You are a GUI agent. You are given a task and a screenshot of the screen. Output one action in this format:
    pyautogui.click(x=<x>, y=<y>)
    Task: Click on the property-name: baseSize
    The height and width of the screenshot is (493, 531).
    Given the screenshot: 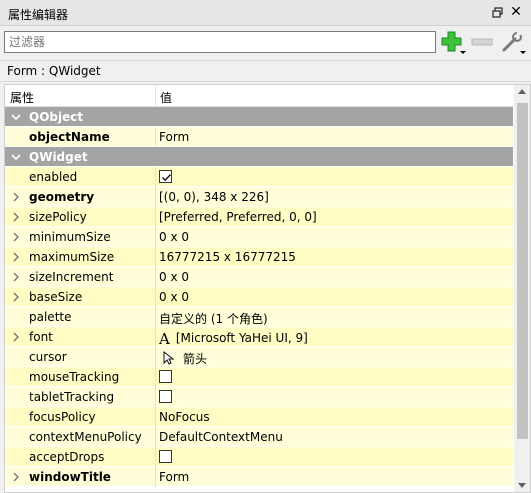 What is the action you would take?
    pyautogui.click(x=56, y=297)
    